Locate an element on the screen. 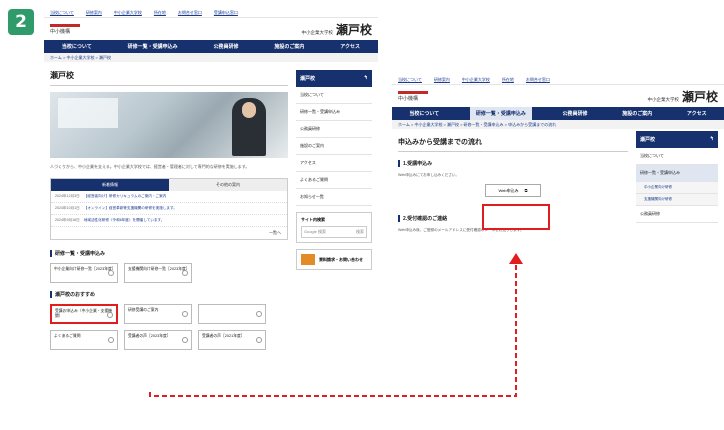 The width and height of the screenshot is (724, 430). utility-link: 受講申込窓口 is located at coordinates (226, 13).